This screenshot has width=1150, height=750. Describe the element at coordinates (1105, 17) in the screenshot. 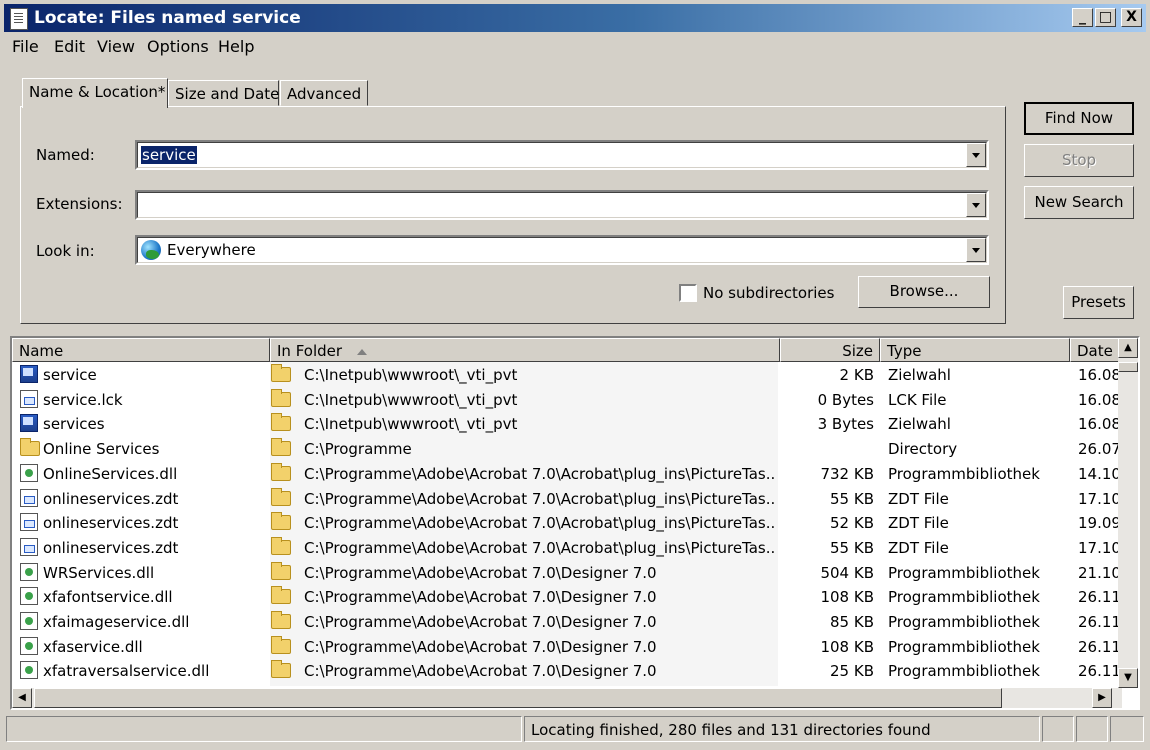

I see `maximize-button: □` at that location.